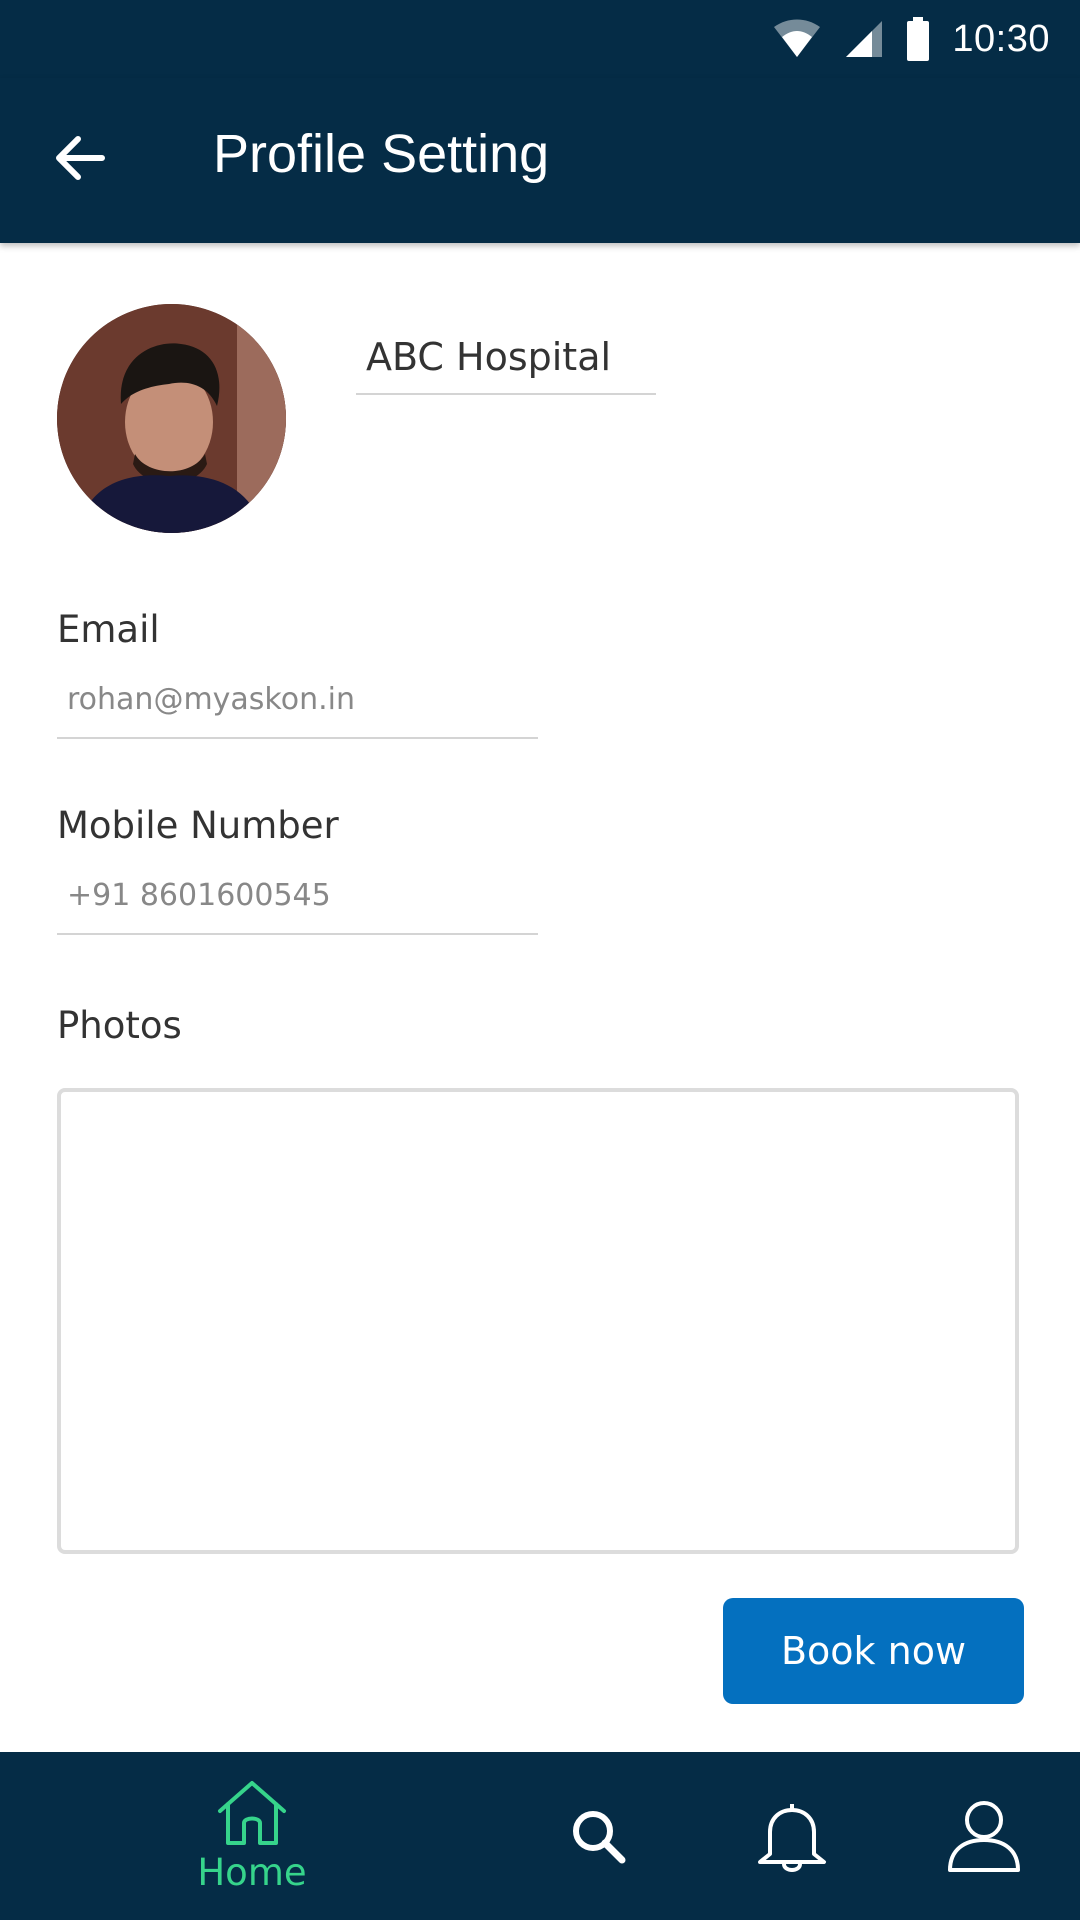  I want to click on app-bar: Profile Setting, so click(540, 160).